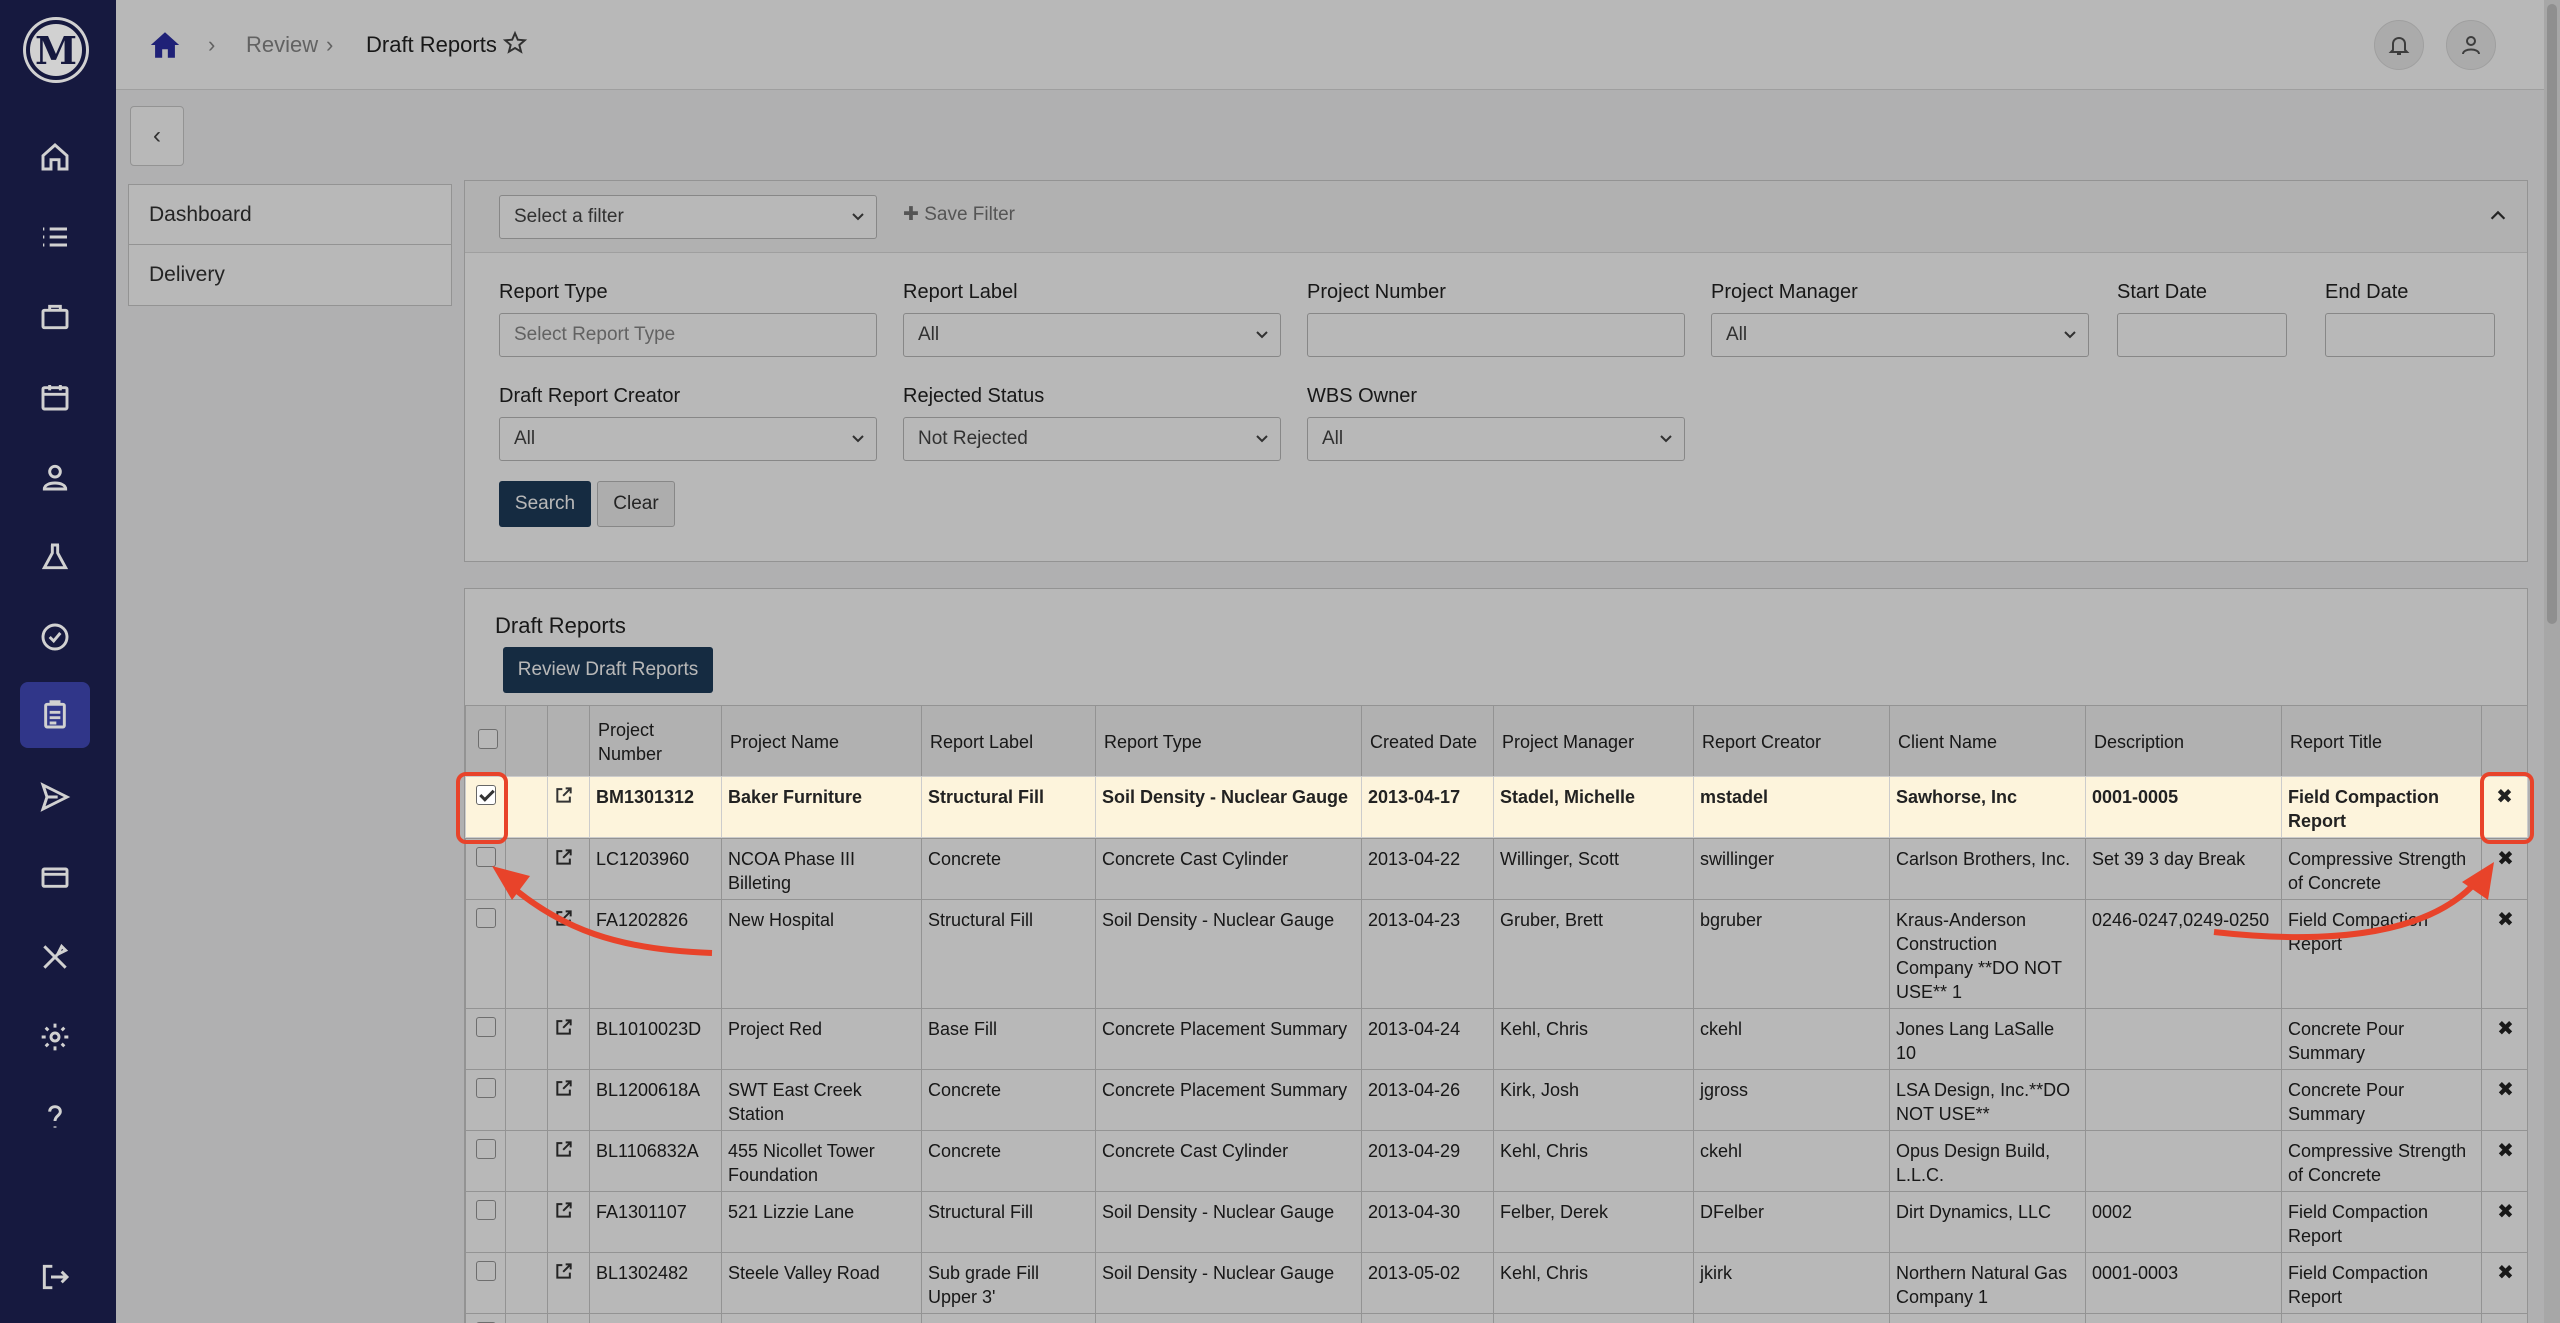 The width and height of the screenshot is (2560, 1323). What do you see at coordinates (688, 335) in the screenshot?
I see `report-type-input: Select Report Type` at bounding box center [688, 335].